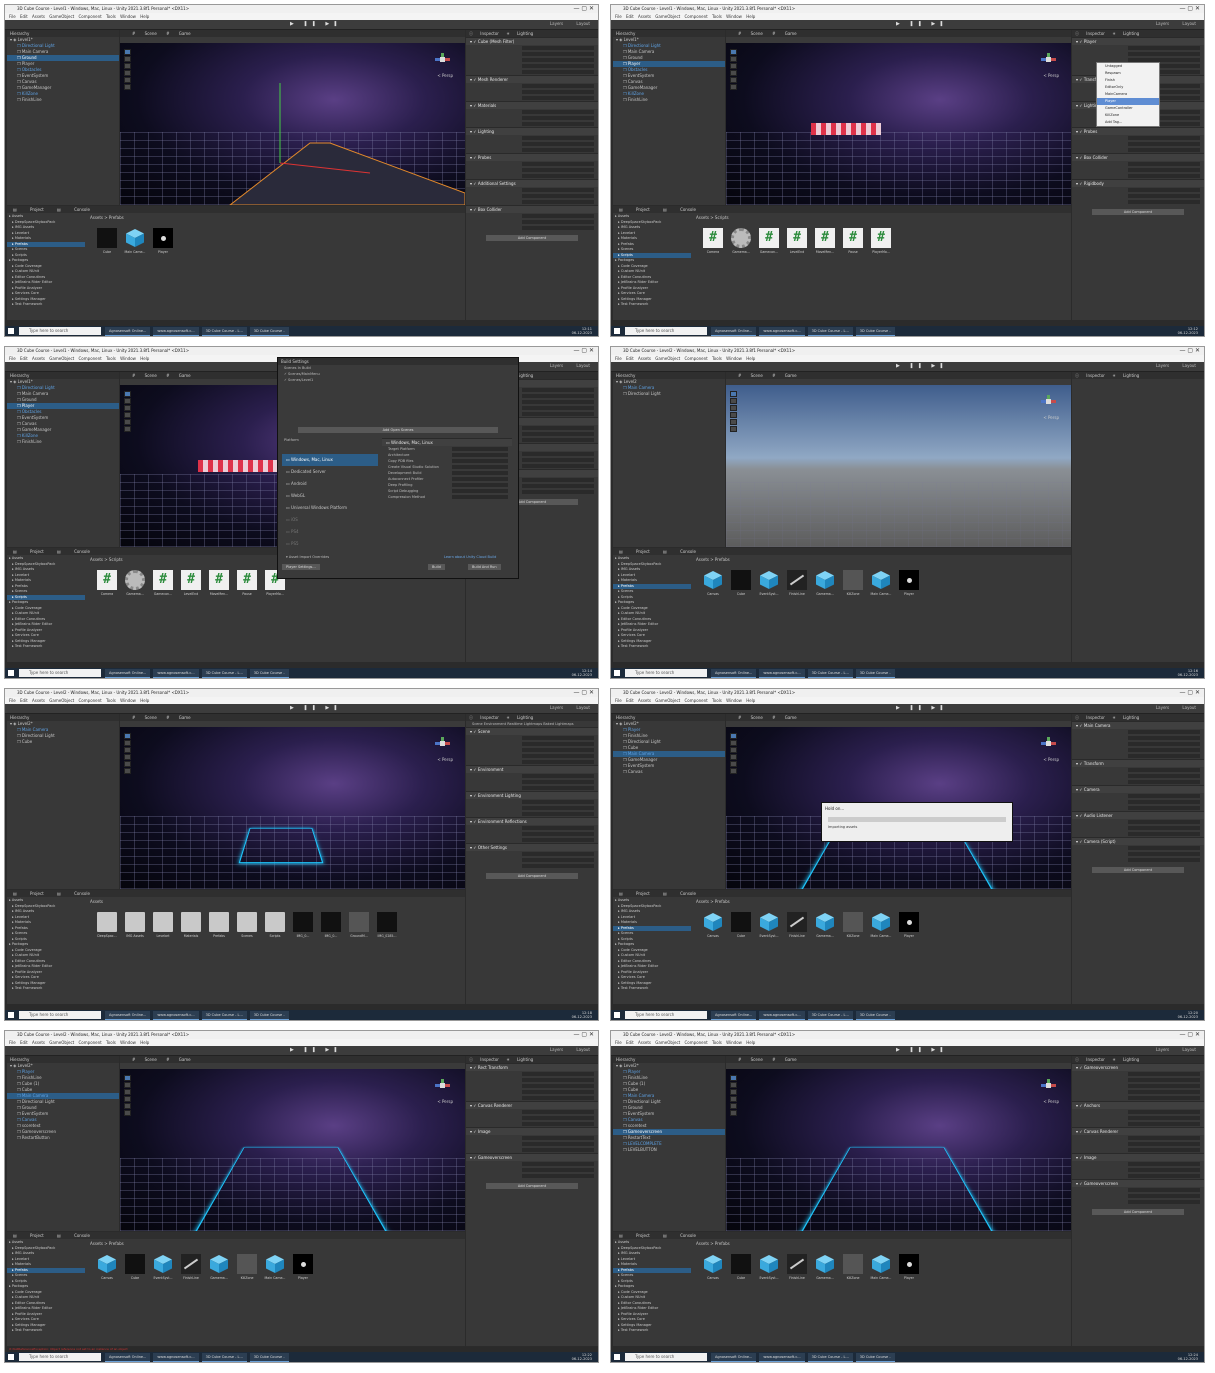 The width and height of the screenshot is (1215, 1373). What do you see at coordinates (330, 520) in the screenshot?
I see `platform-item: ▭ iOS` at bounding box center [330, 520].